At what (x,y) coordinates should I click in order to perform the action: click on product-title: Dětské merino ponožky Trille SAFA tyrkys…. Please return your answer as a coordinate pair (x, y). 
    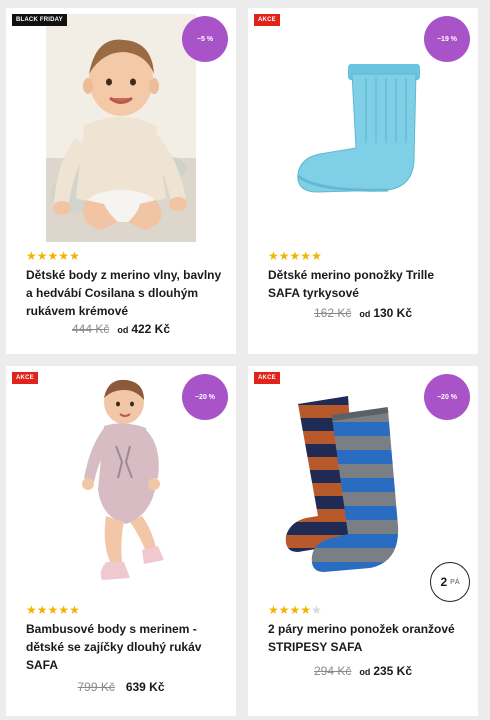
    Looking at the image, I should click on (367, 284).